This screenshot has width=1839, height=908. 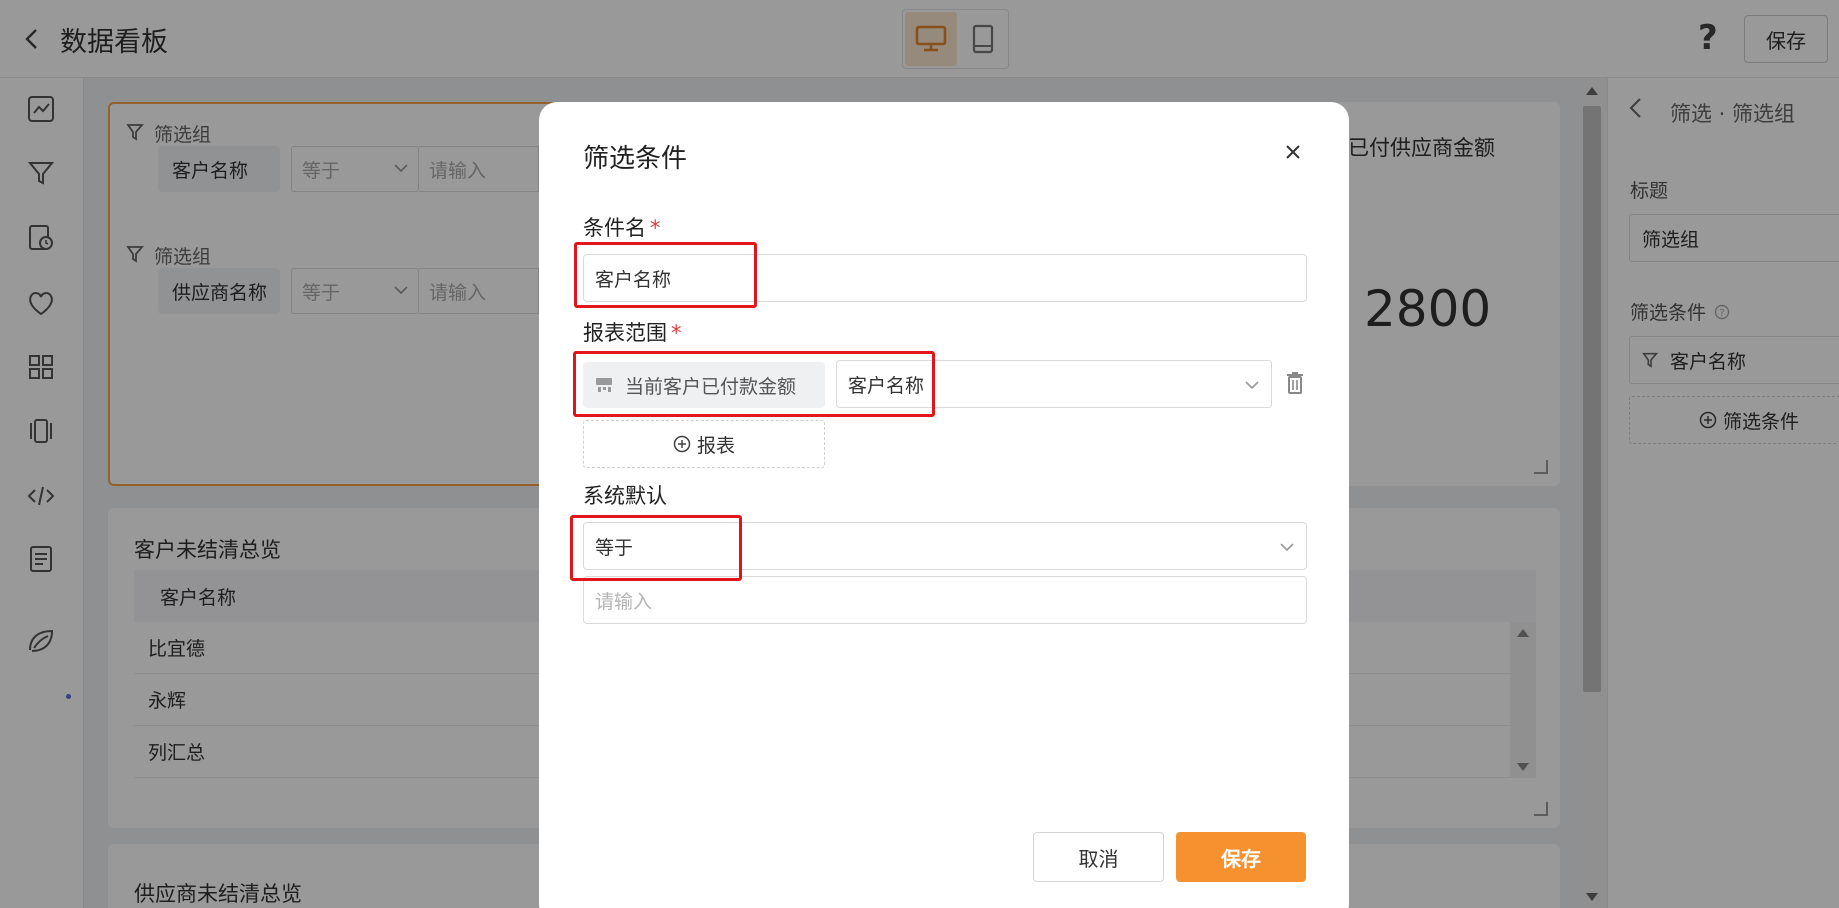 I want to click on condition-name-label: 条件名 *, so click(x=622, y=227).